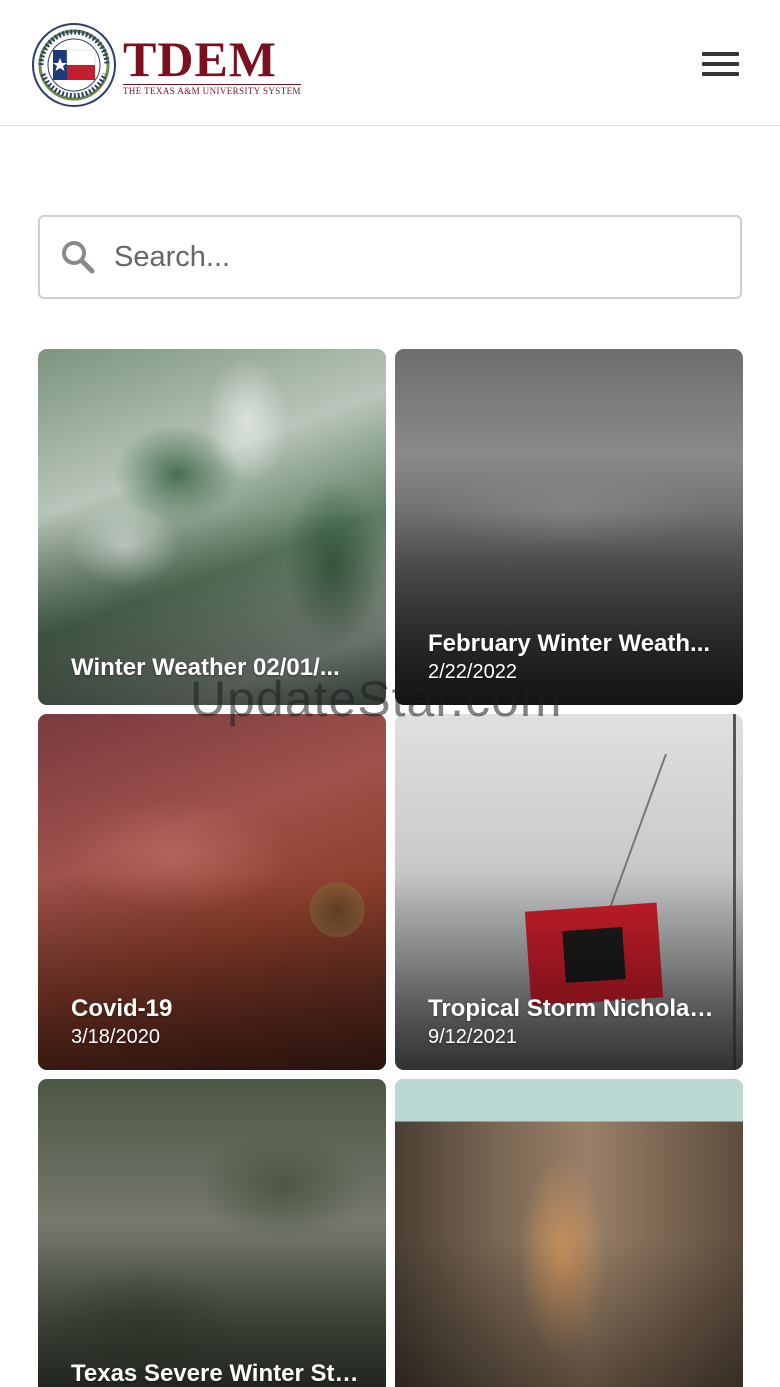 Image resolution: width=780 pixels, height=1387 pixels. What do you see at coordinates (569, 527) in the screenshot?
I see `event-card: February Winter Weath... 2/22/2022` at bounding box center [569, 527].